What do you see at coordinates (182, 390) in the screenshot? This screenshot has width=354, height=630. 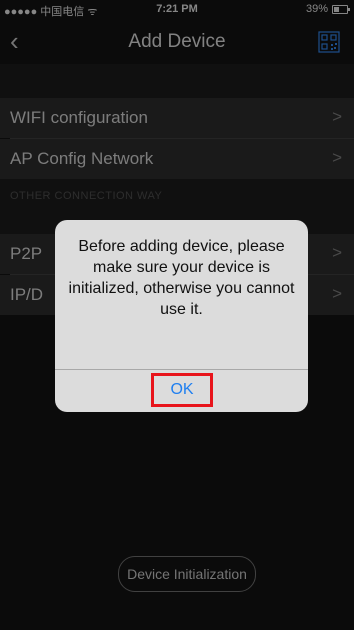 I see `ok-button: OK` at bounding box center [182, 390].